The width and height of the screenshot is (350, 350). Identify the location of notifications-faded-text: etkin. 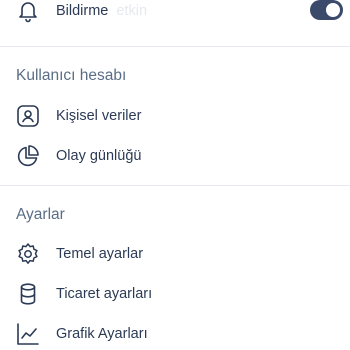
(132, 11).